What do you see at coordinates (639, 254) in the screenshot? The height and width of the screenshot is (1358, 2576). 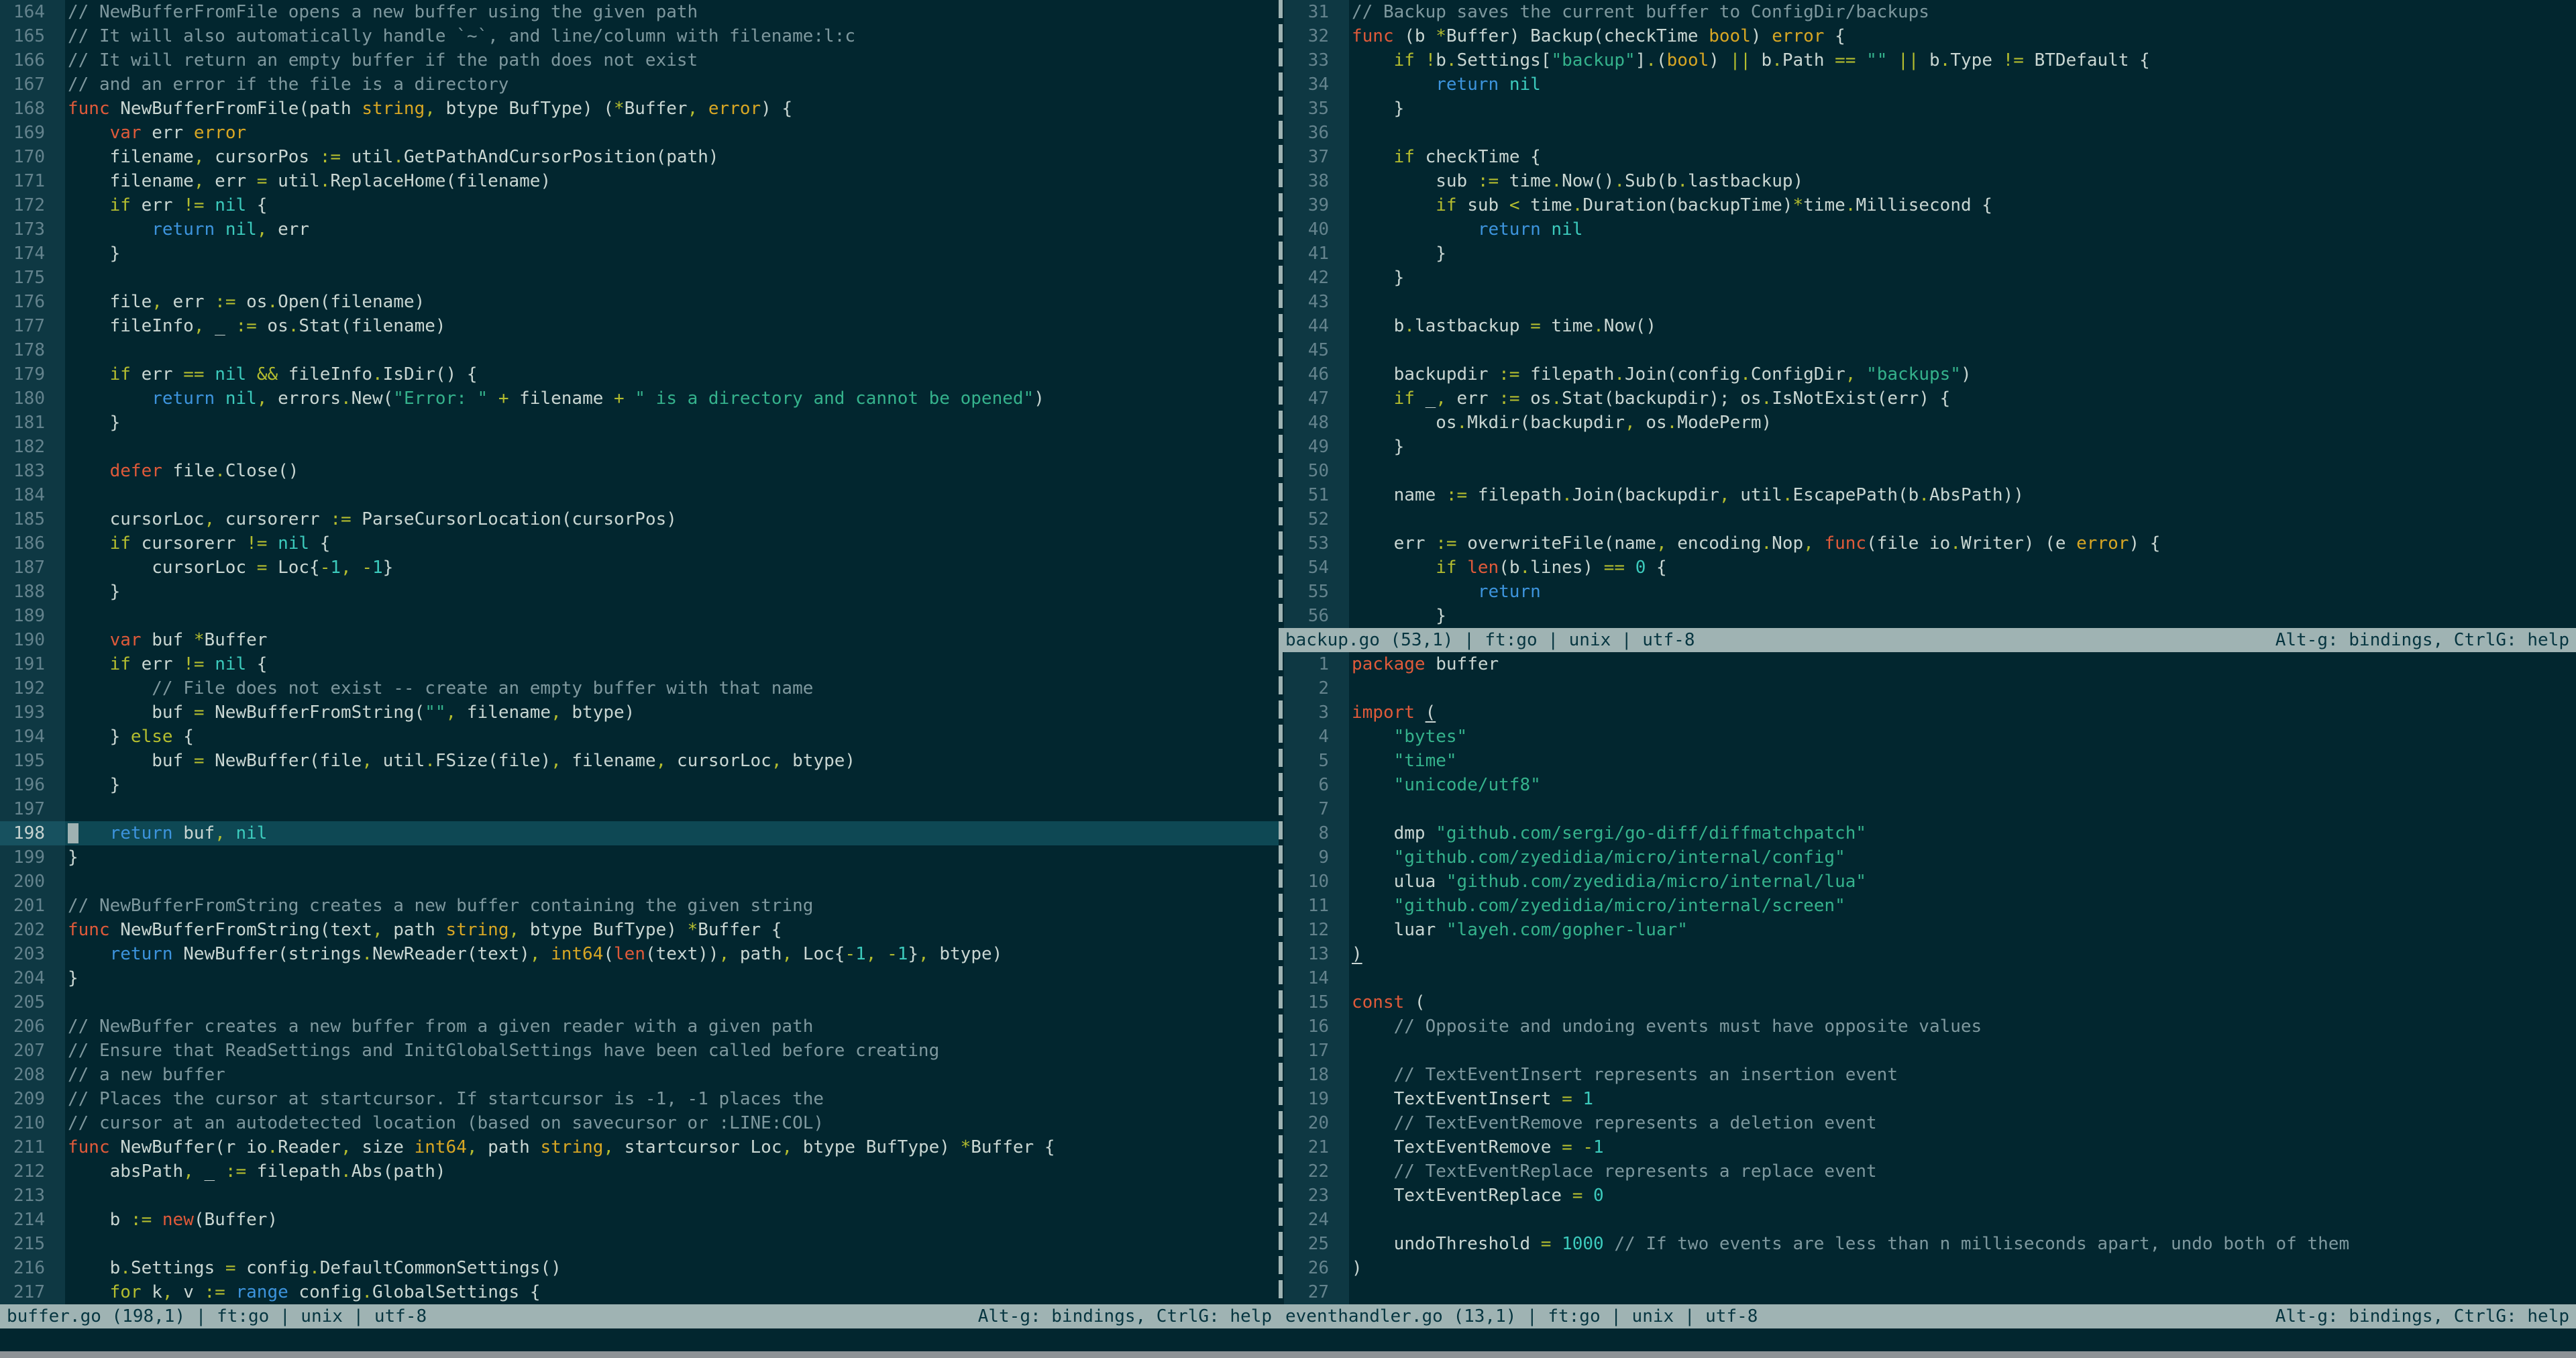 I see `code-line-174: 174 }` at bounding box center [639, 254].